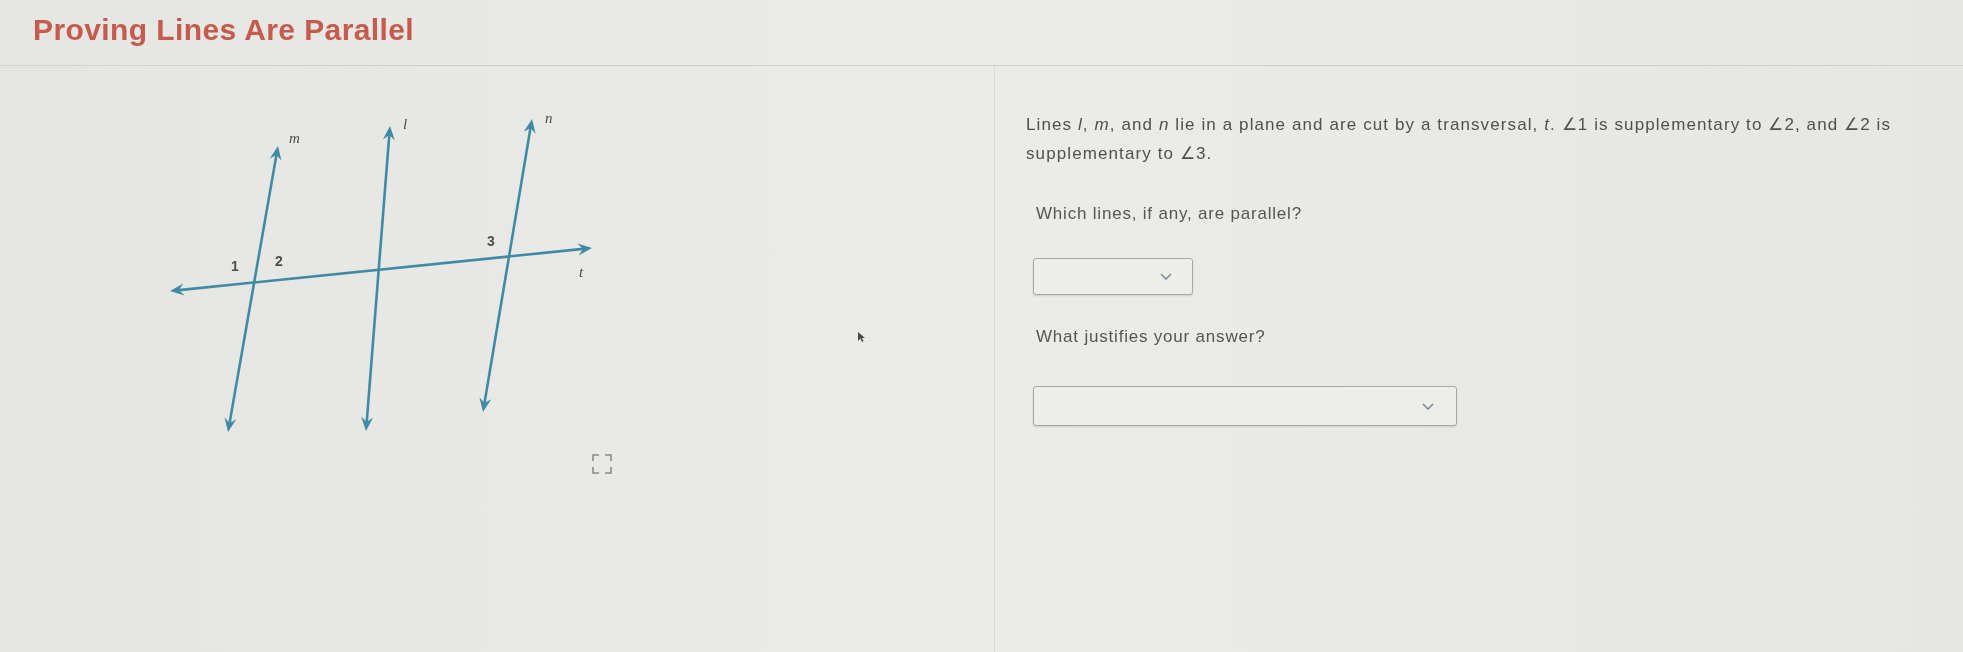  What do you see at coordinates (405, 124) in the screenshot?
I see `line-label: l` at bounding box center [405, 124].